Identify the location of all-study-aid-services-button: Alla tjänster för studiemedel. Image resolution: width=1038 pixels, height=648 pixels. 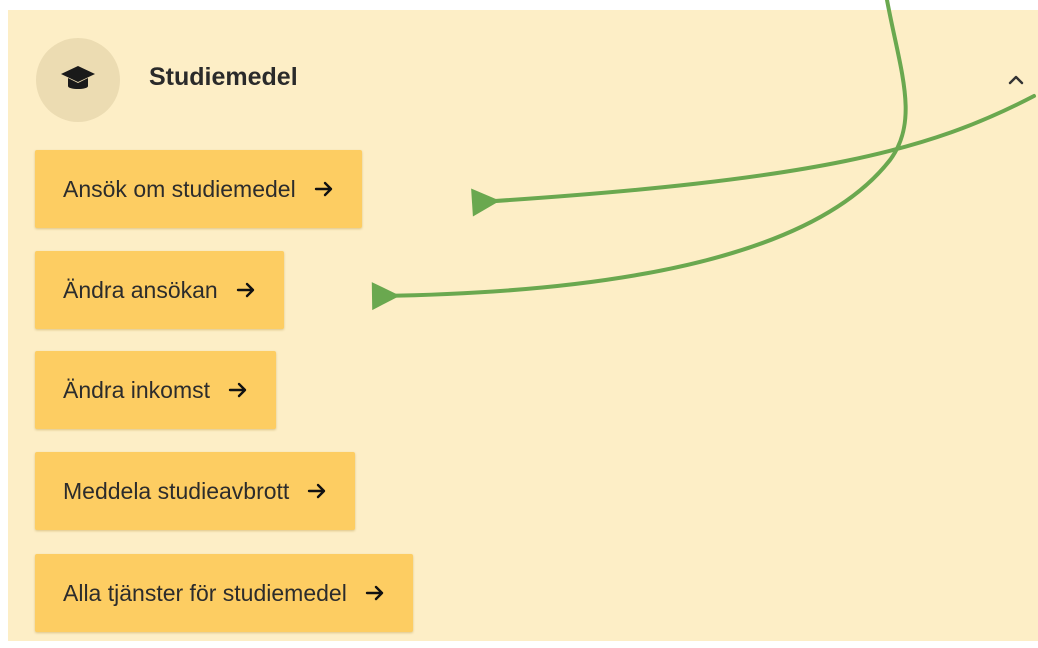
(224, 593).